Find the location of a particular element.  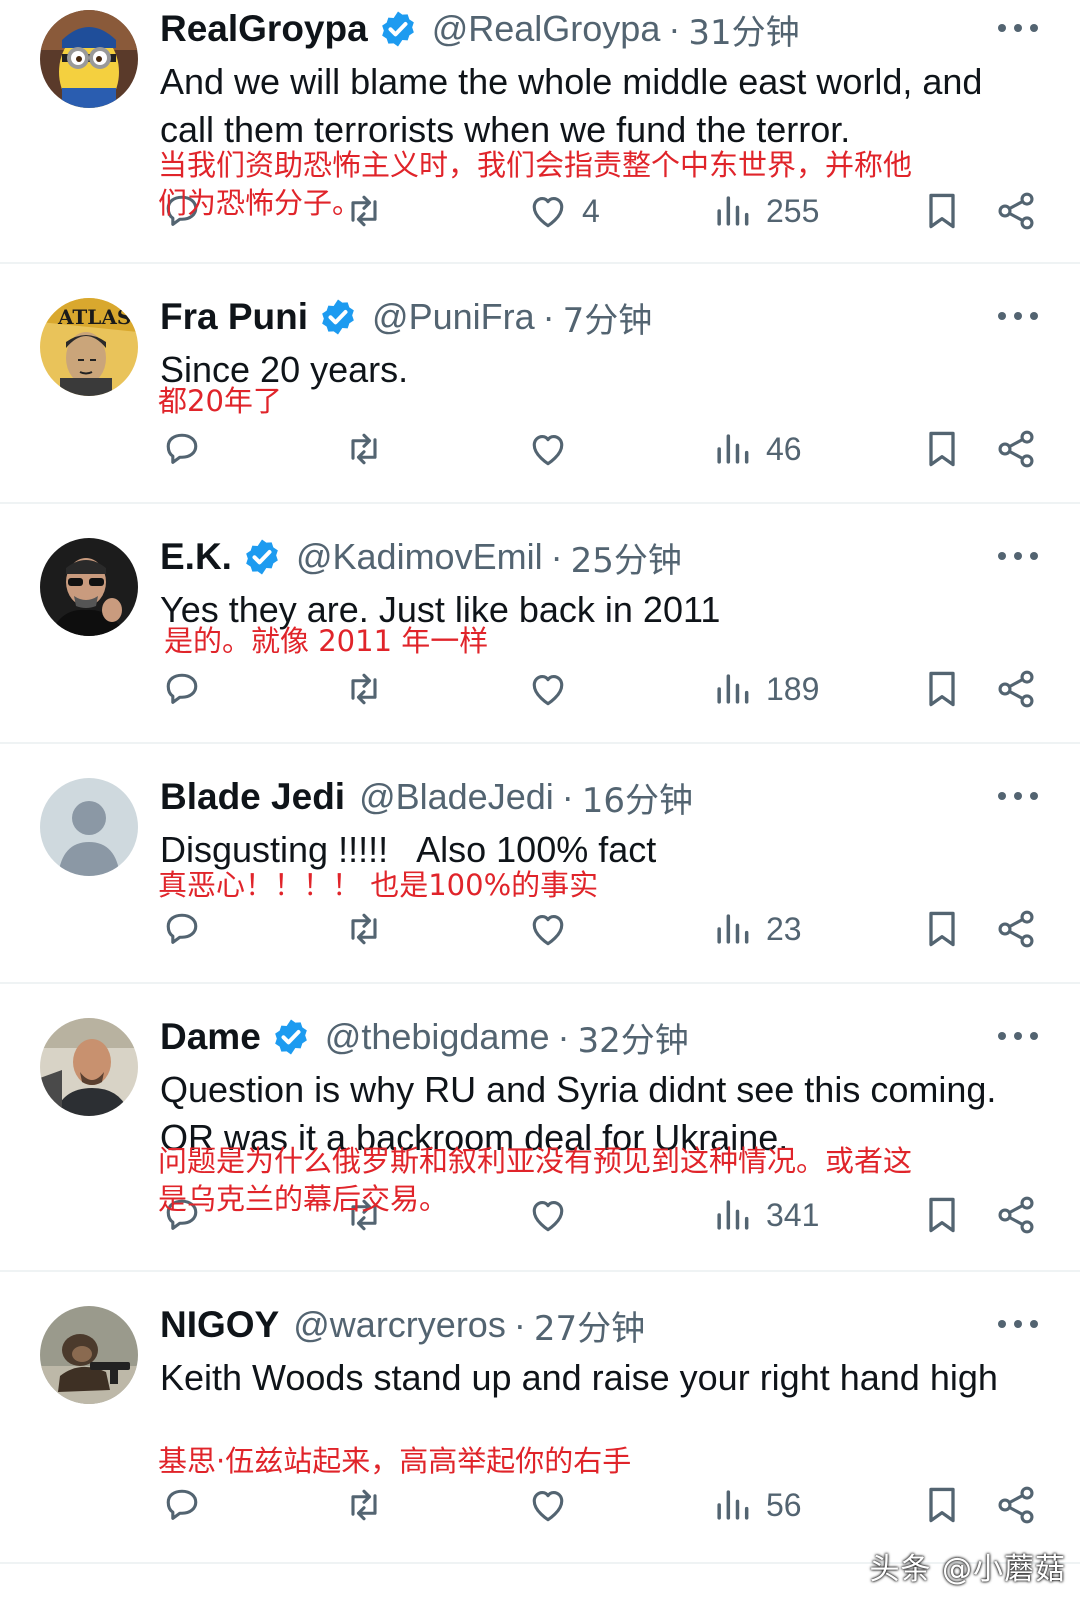

display-name: Fra Puni is located at coordinates (234, 317).